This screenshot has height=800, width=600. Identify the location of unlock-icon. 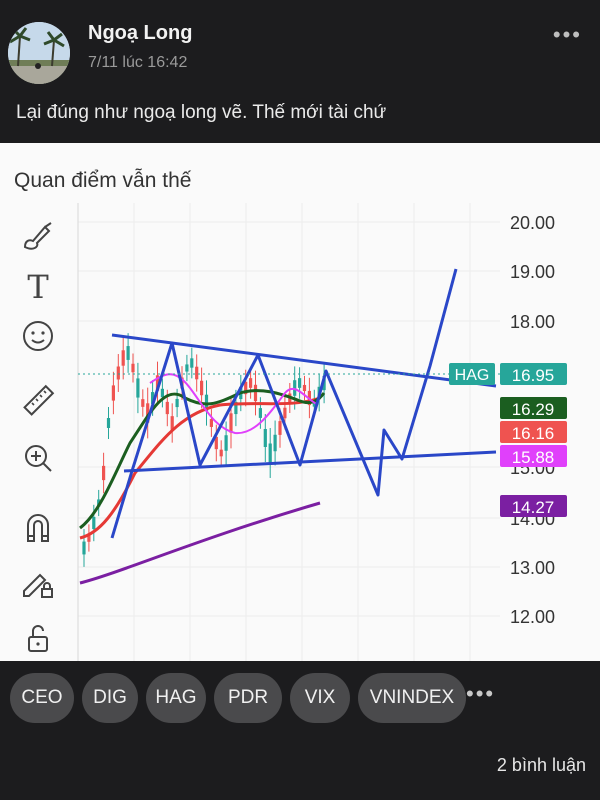
(38, 641).